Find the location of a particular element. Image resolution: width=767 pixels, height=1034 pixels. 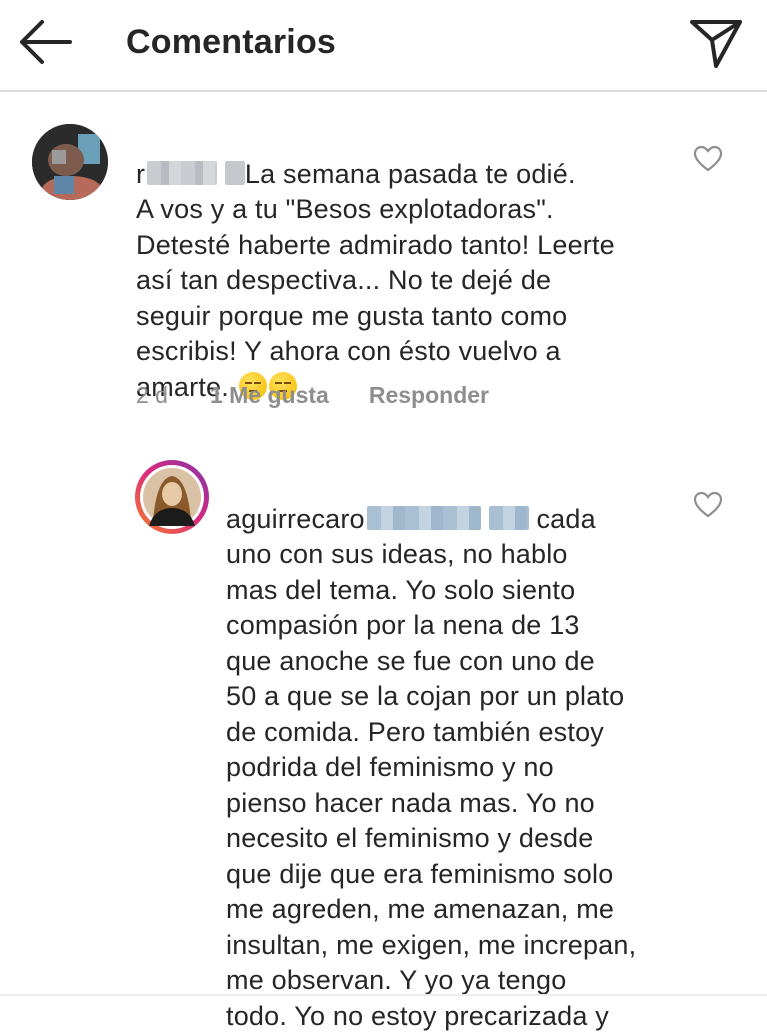

paper-plane-icon is located at coordinates (716, 44).